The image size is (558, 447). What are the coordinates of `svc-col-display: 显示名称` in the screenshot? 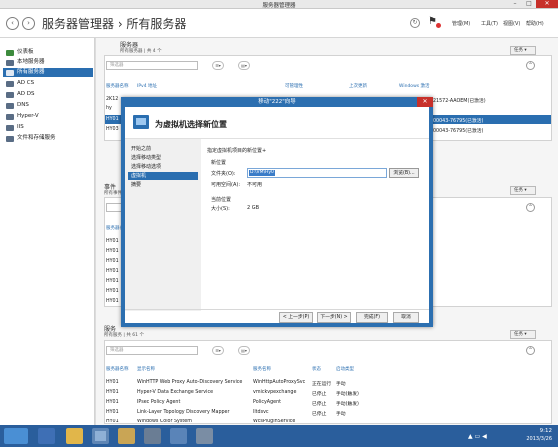 It's located at (146, 369).